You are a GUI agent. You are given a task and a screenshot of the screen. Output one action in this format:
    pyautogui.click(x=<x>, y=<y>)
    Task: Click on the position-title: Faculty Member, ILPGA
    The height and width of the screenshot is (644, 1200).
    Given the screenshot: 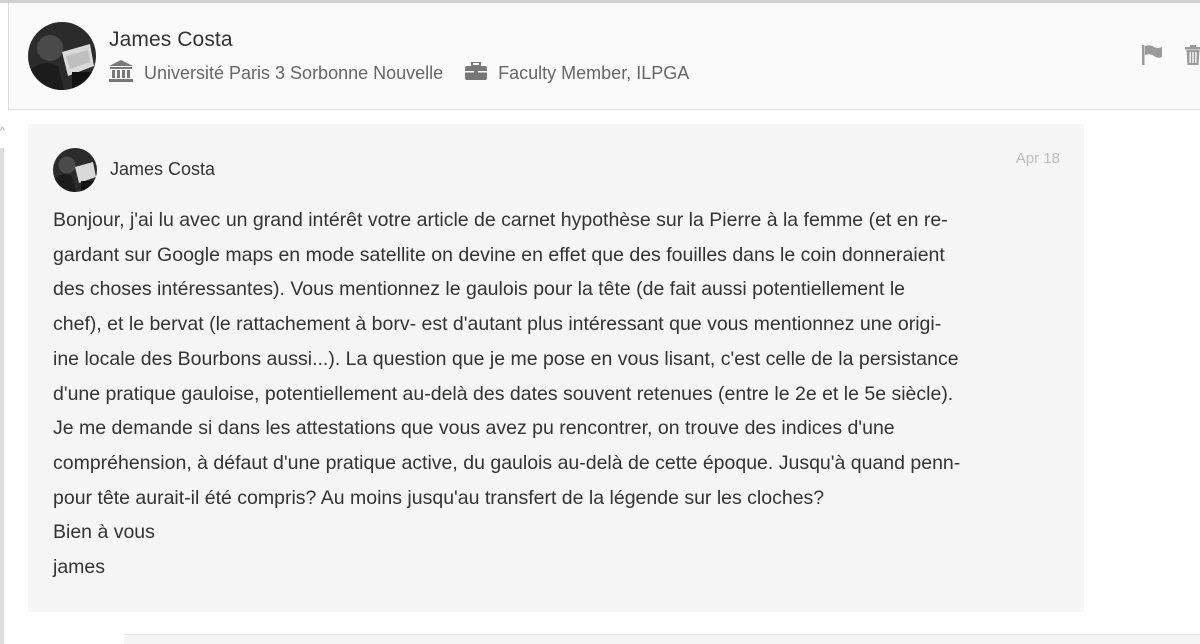 What is the action you would take?
    pyautogui.click(x=594, y=73)
    